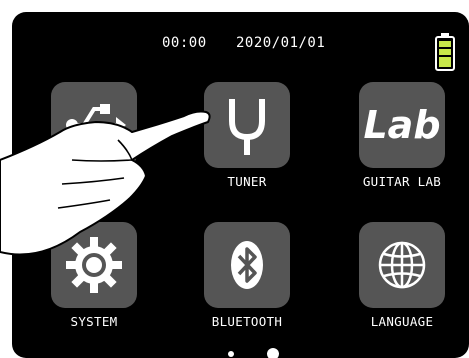 This screenshot has width=469, height=358. What do you see at coordinates (247, 125) in the screenshot?
I see `tuning-fork-icon` at bounding box center [247, 125].